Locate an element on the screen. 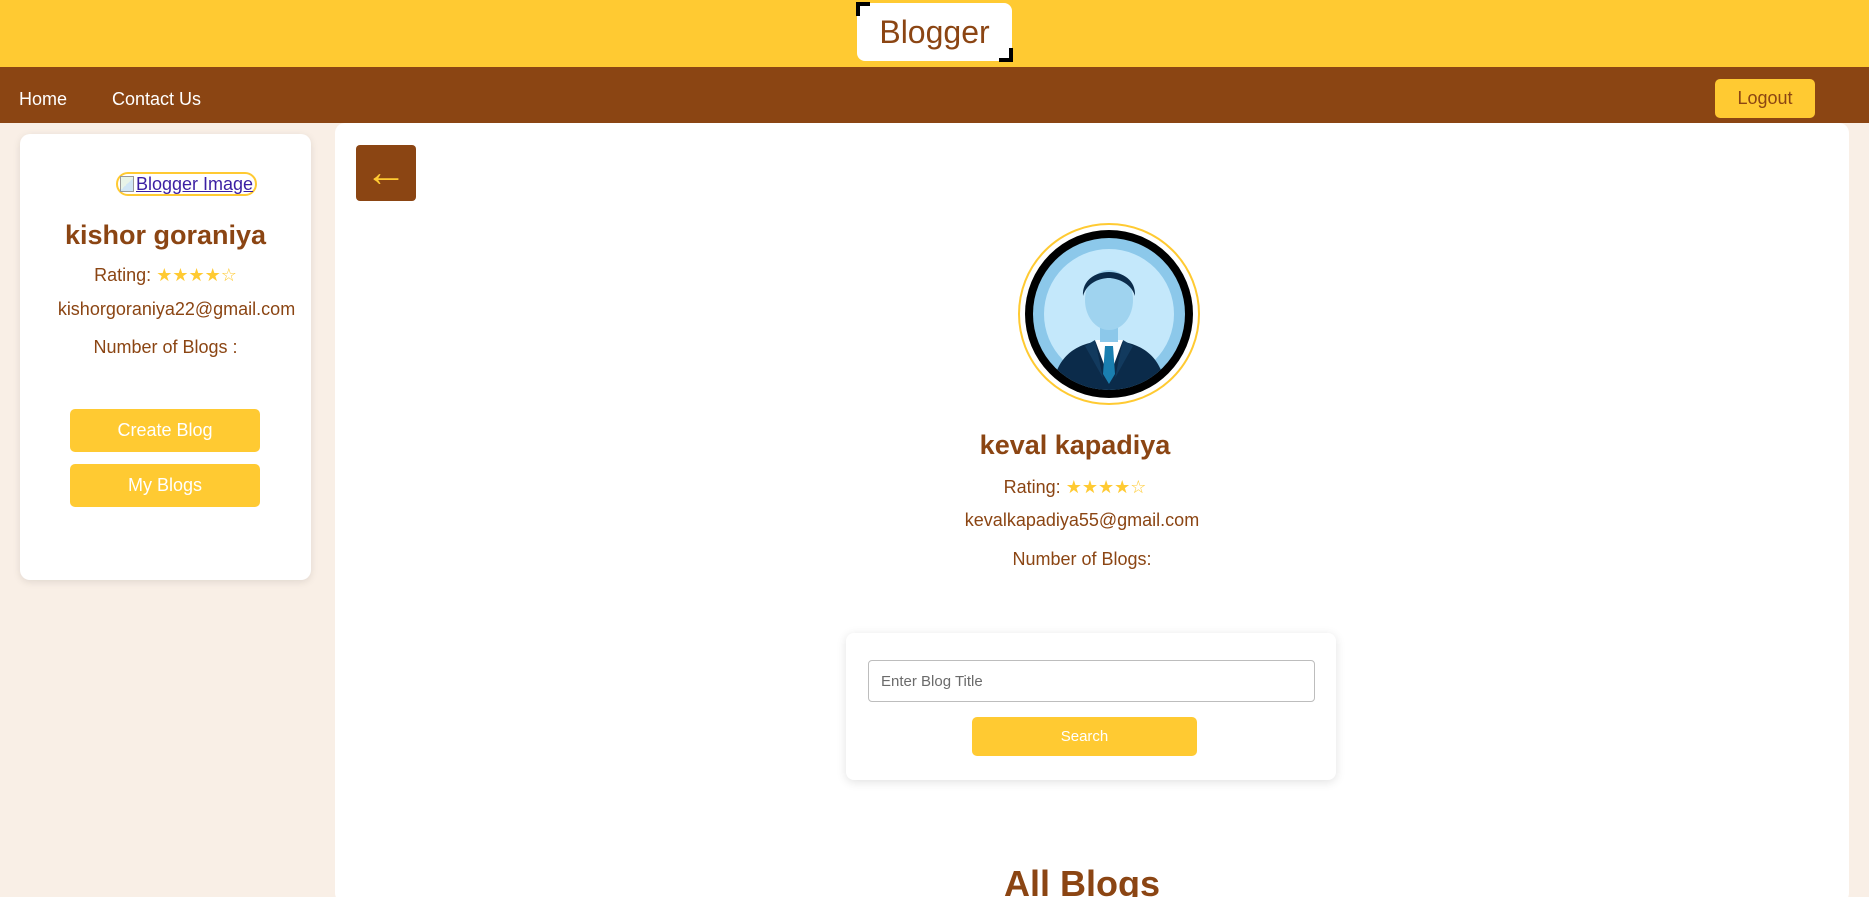 The width and height of the screenshot is (1869, 897). search-button: Search is located at coordinates (1084, 736).